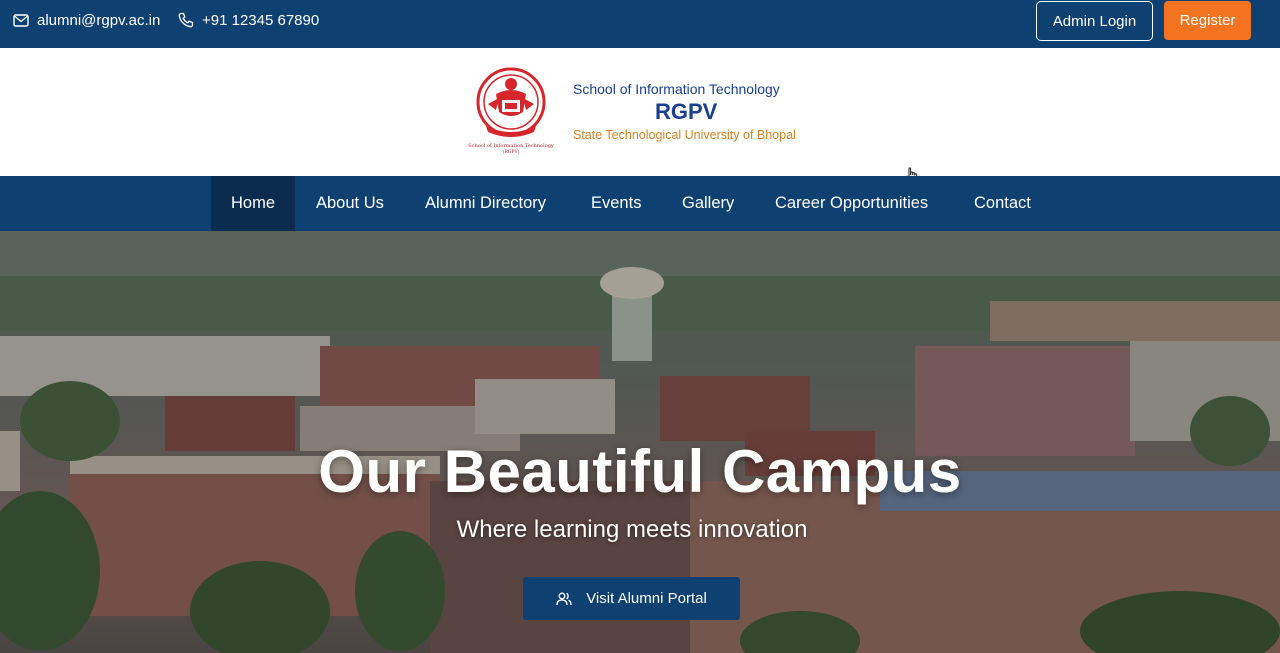 This screenshot has height=653, width=1280. I want to click on phone-contact: +91 12345 67890, so click(248, 20).